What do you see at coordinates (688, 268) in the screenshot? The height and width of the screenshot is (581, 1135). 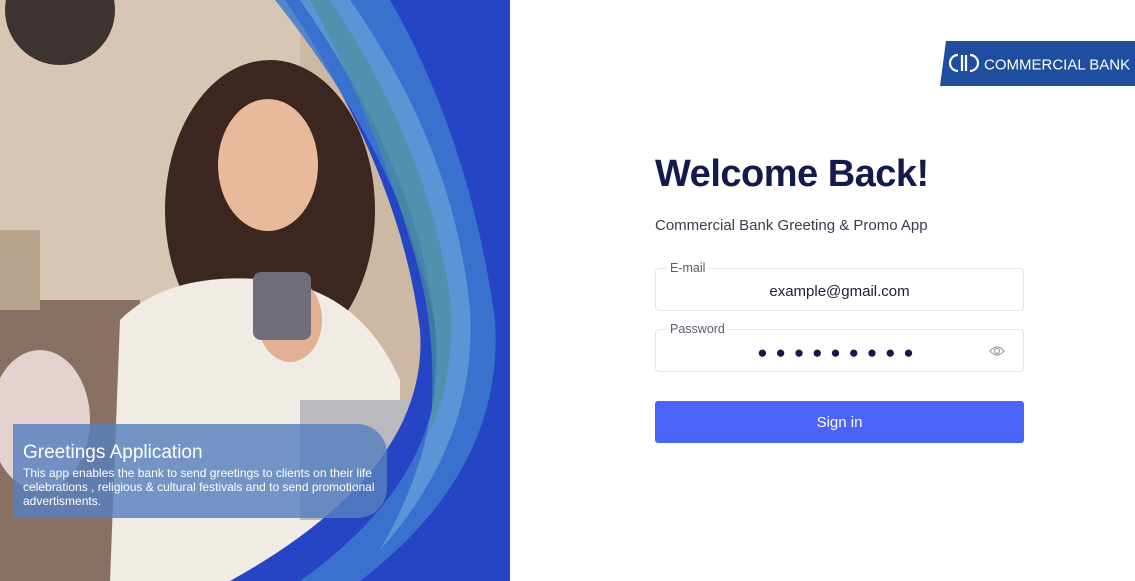 I see `email-label: E-mail` at bounding box center [688, 268].